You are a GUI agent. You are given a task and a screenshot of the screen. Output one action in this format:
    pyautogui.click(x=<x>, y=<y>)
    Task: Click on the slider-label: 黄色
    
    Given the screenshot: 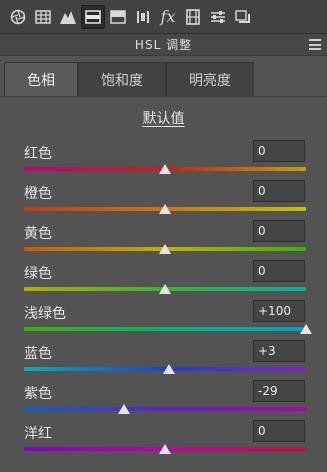 What is the action you would take?
    pyautogui.click(x=38, y=234)
    